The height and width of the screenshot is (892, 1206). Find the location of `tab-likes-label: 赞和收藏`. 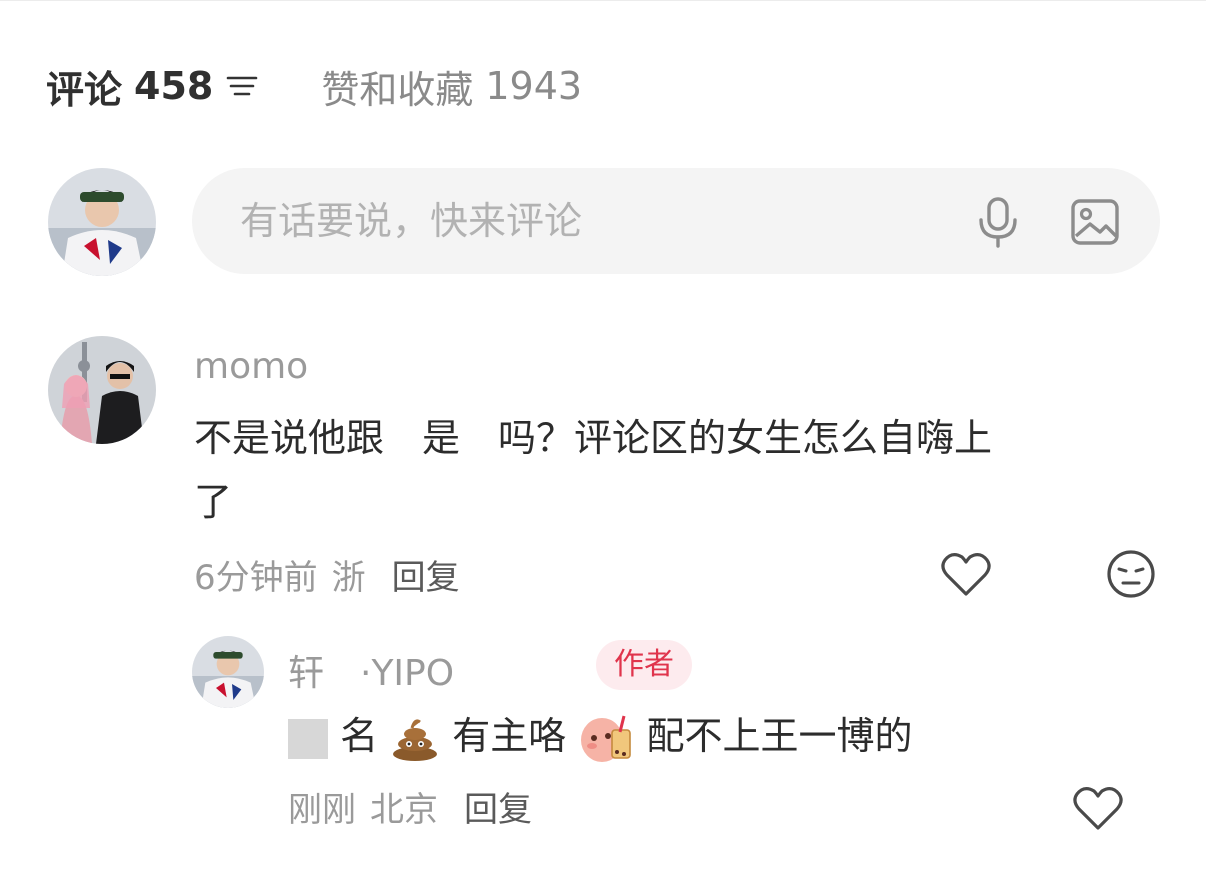

tab-likes-label: 赞和收藏 is located at coordinates (397, 89).